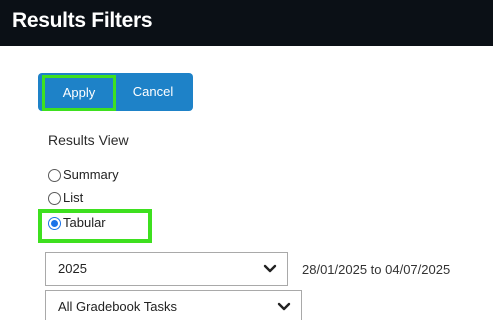 The height and width of the screenshot is (320, 493). Describe the element at coordinates (117, 306) in the screenshot. I see `gradebook-tasks-select-value: All Gradebook Tasks` at that location.